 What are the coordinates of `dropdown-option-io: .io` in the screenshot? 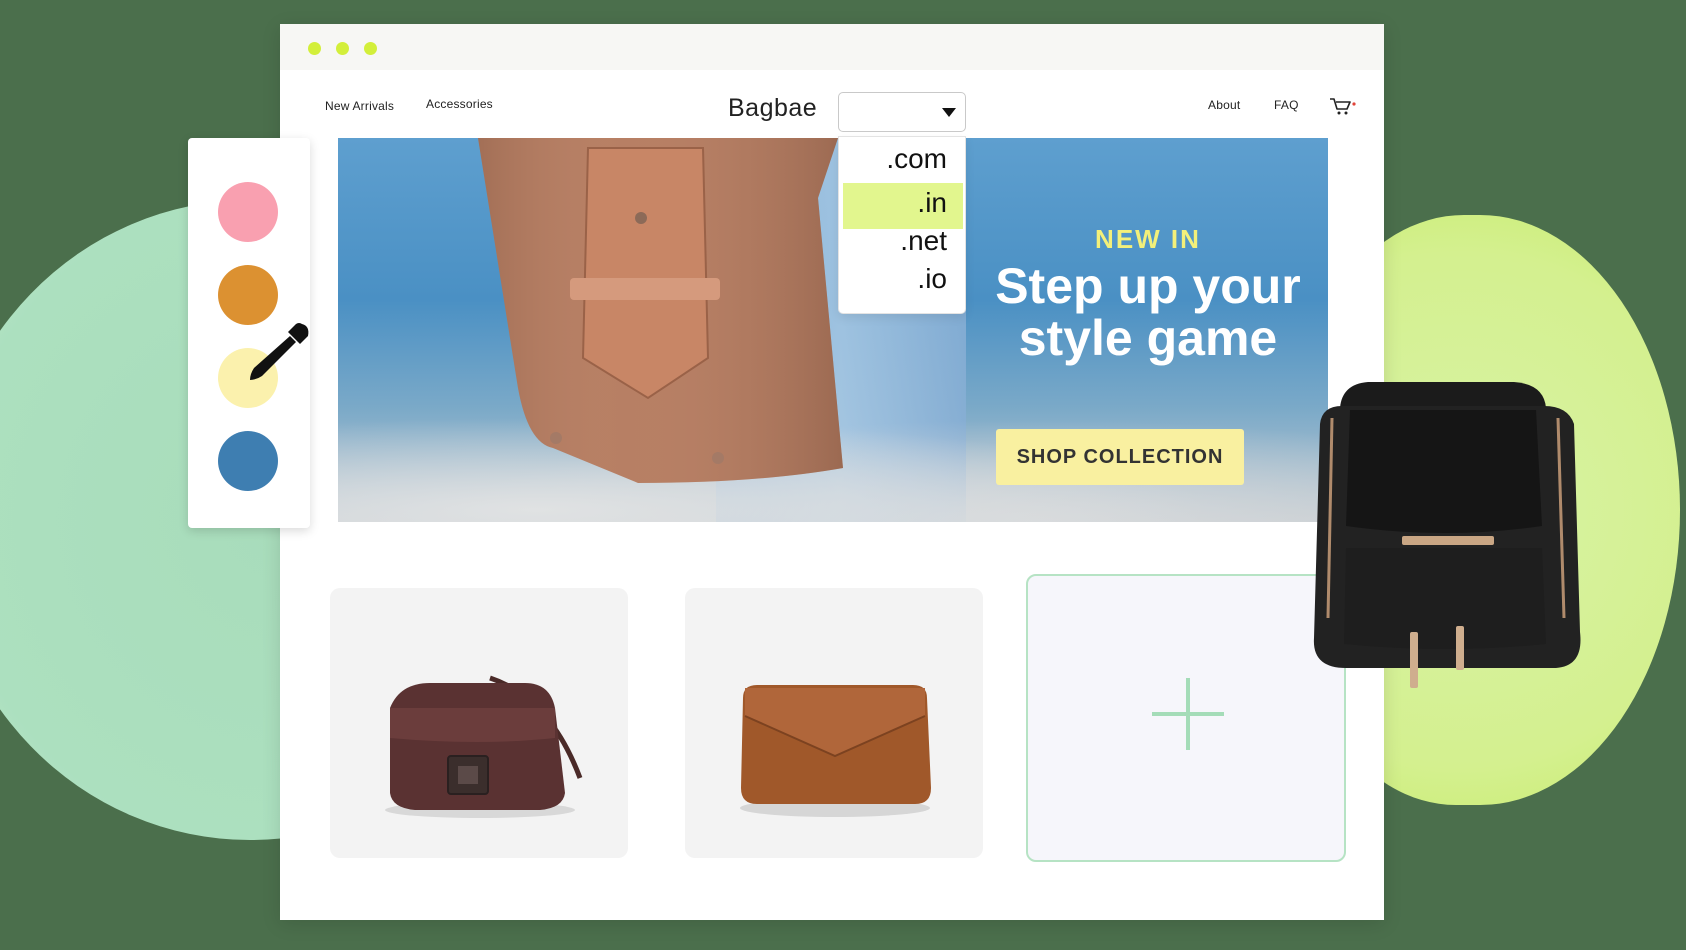 It's located at (932, 279).